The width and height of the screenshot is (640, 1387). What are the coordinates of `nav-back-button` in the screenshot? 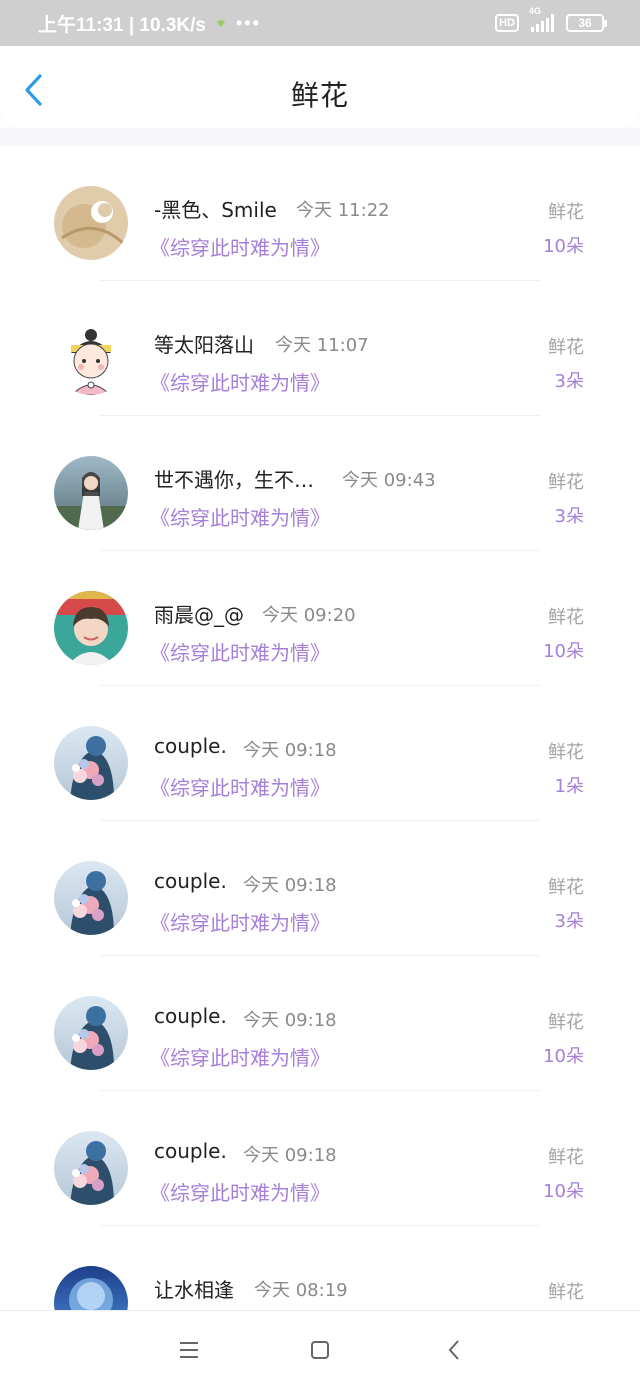 It's located at (455, 1350).